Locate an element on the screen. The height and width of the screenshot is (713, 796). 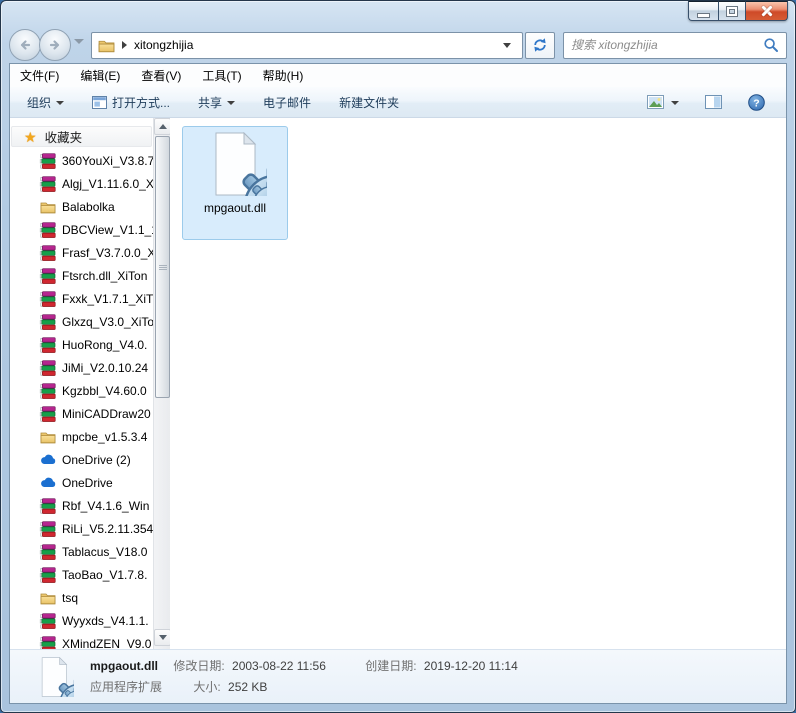
search-icon is located at coordinates (771, 45).